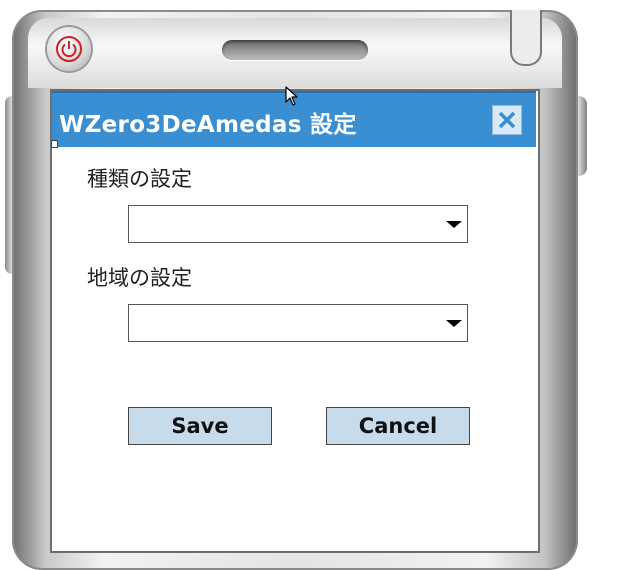  What do you see at coordinates (291, 96) in the screenshot?
I see `mouse-cursor-icon` at bounding box center [291, 96].